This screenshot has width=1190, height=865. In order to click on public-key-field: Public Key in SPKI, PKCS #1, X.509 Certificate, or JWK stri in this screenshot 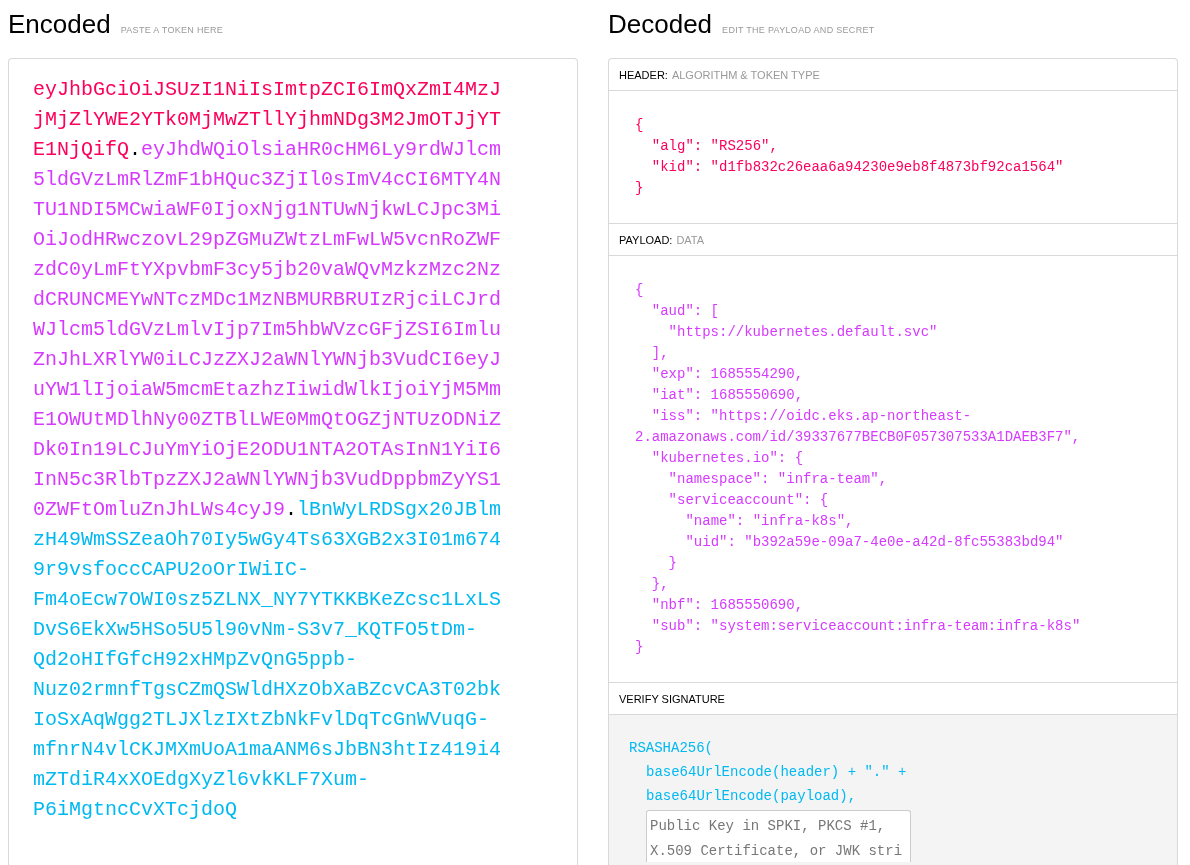, I will do `click(778, 836)`.